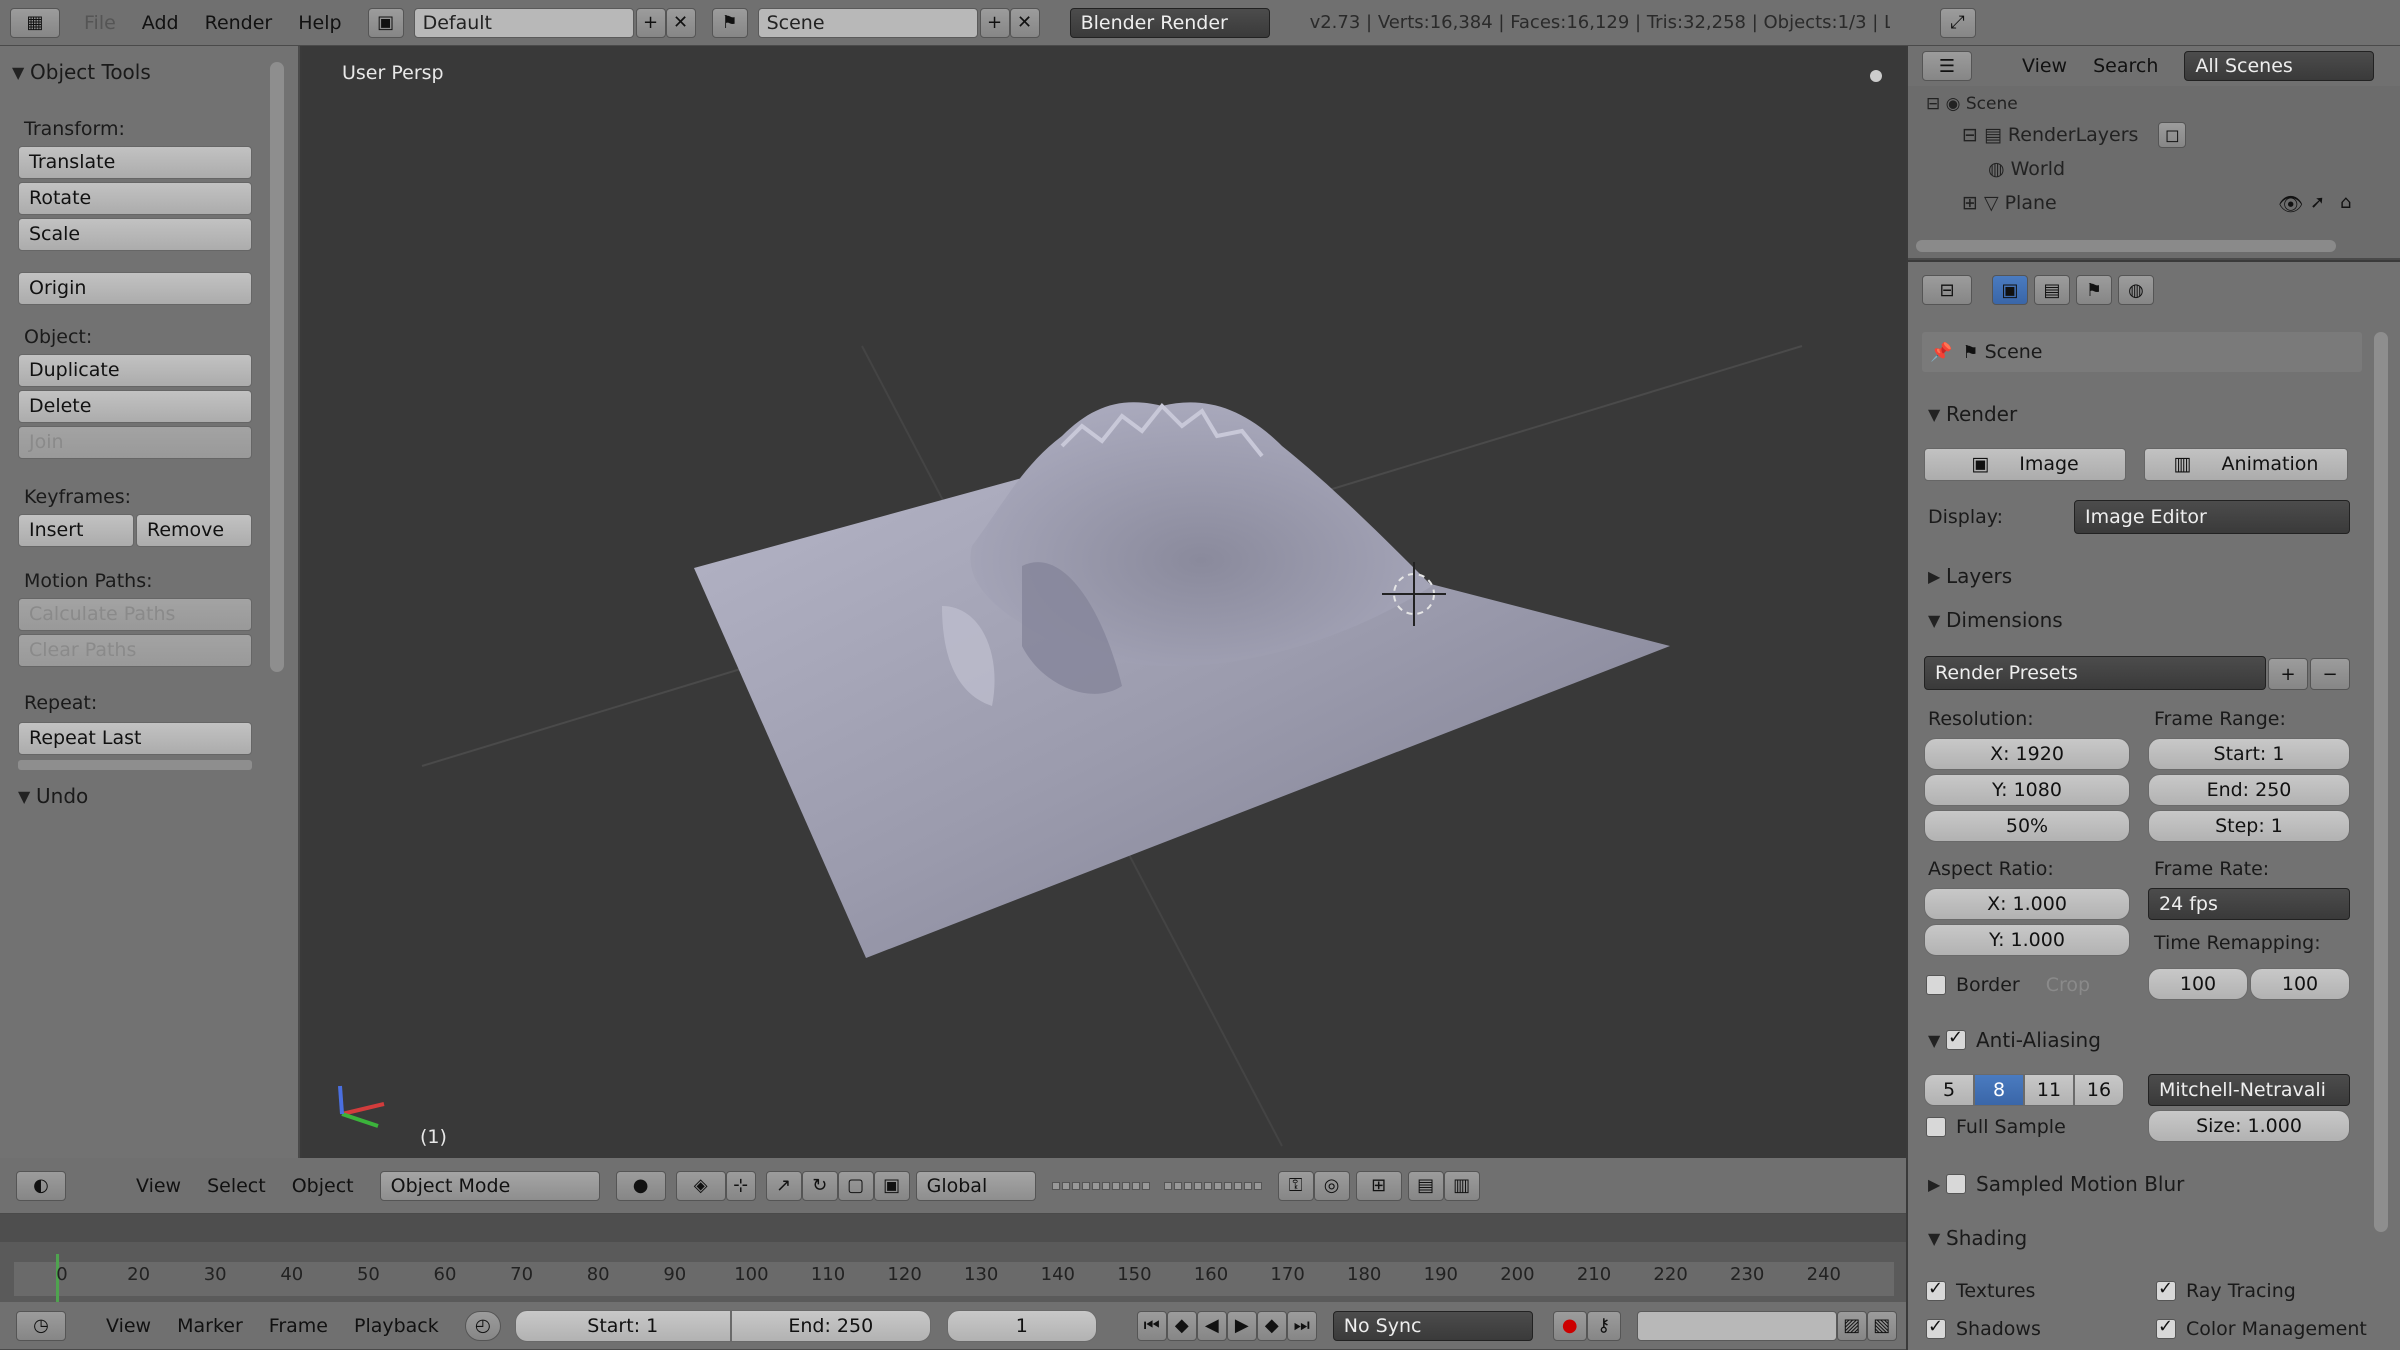 The height and width of the screenshot is (1350, 2400). Describe the element at coordinates (135, 738) in the screenshot. I see `repeat-last-button: Repeat Last` at that location.